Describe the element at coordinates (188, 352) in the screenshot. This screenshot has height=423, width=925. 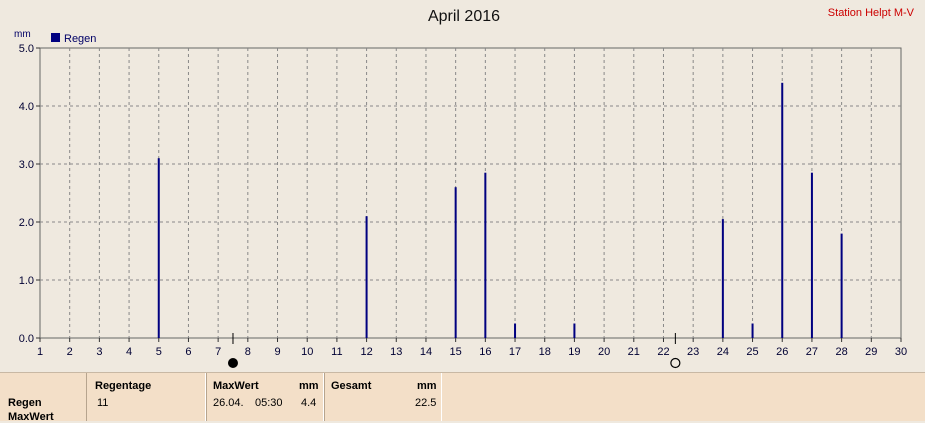
I see `x-tick-label: 6` at that location.